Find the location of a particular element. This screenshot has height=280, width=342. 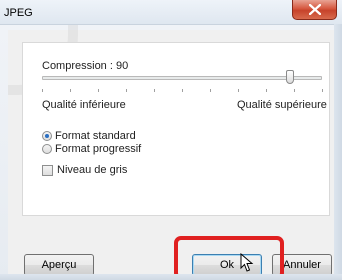

grayscale-checkbox is located at coordinates (47, 170).